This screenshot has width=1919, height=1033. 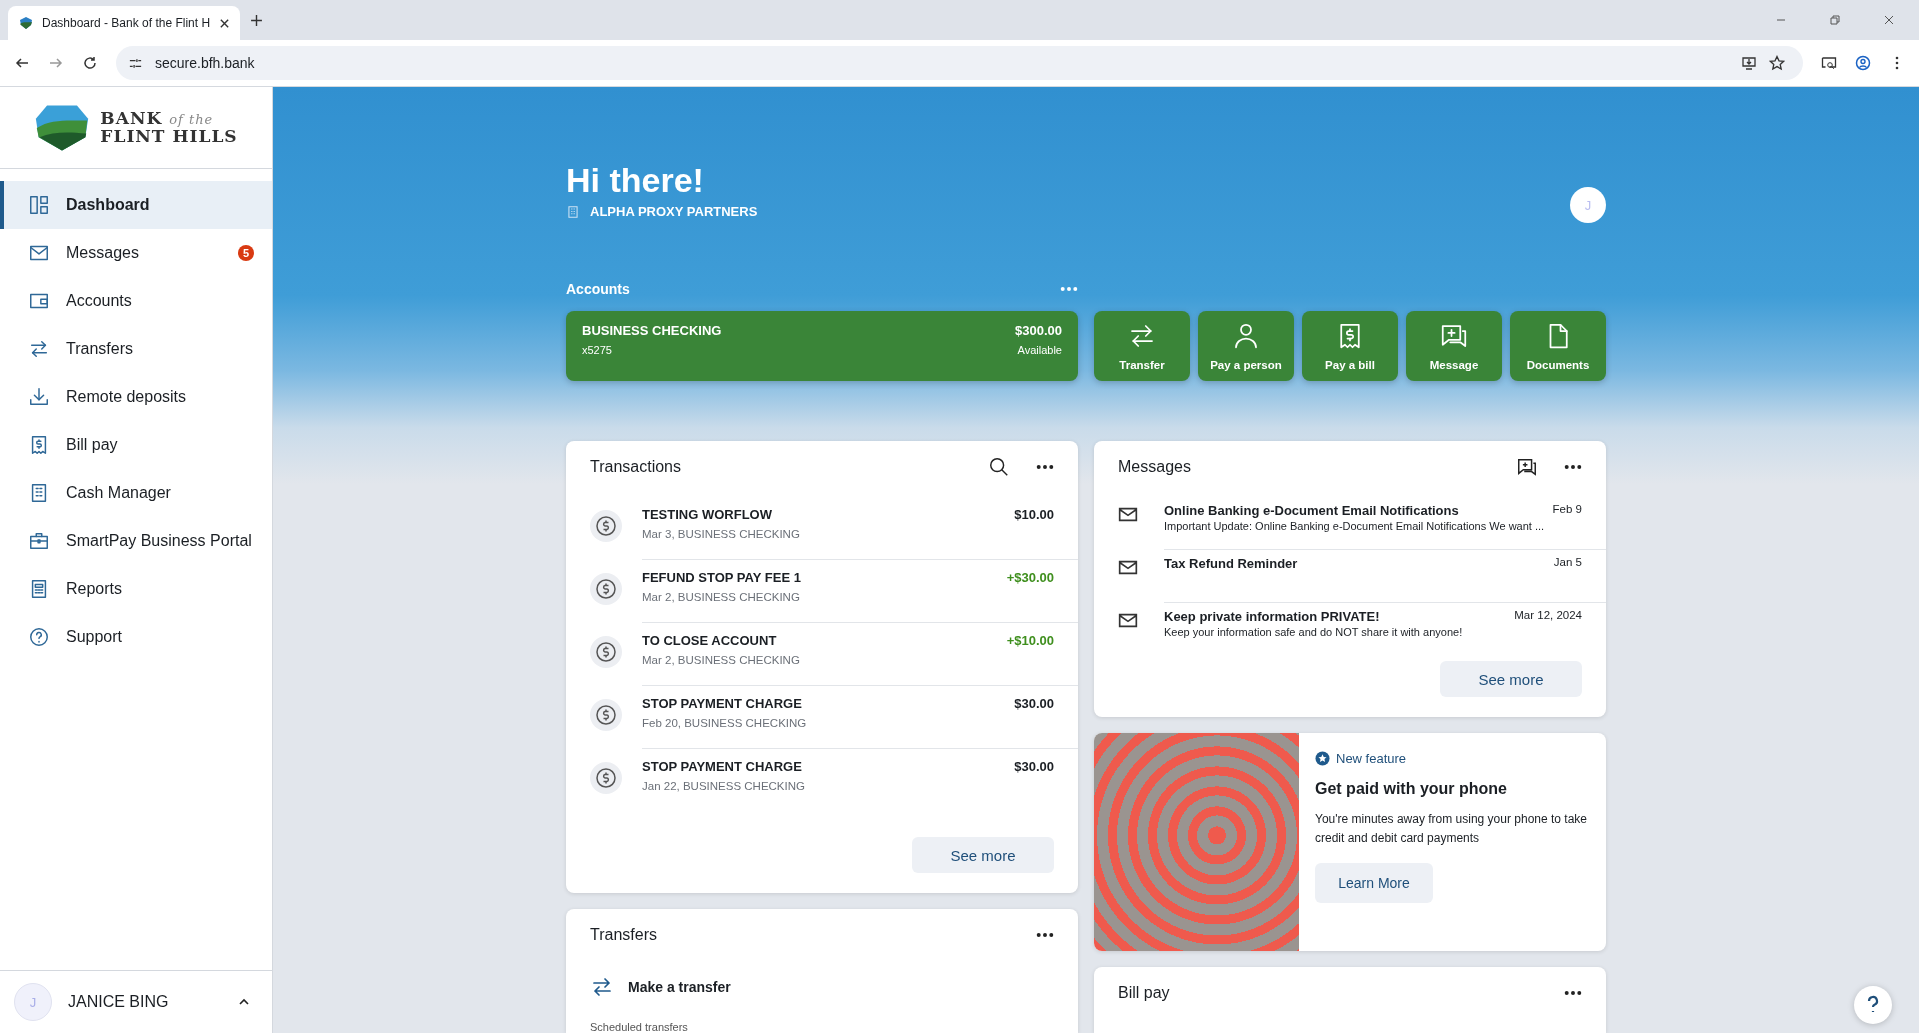 I want to click on download-icon, so click(x=39, y=397).